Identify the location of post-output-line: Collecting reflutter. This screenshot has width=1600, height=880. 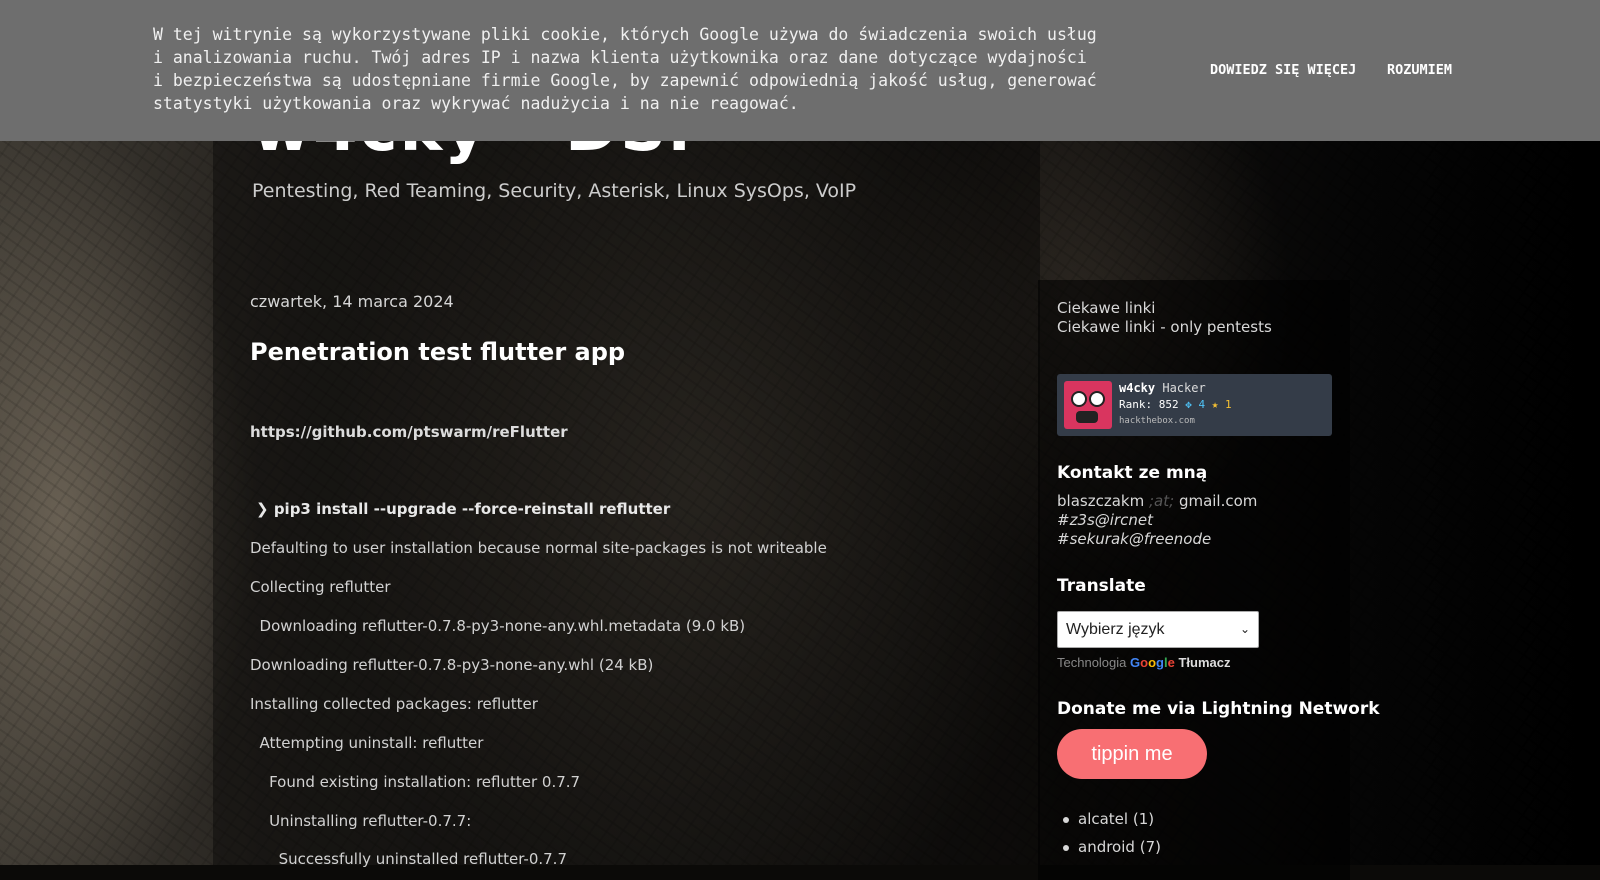
(320, 587).